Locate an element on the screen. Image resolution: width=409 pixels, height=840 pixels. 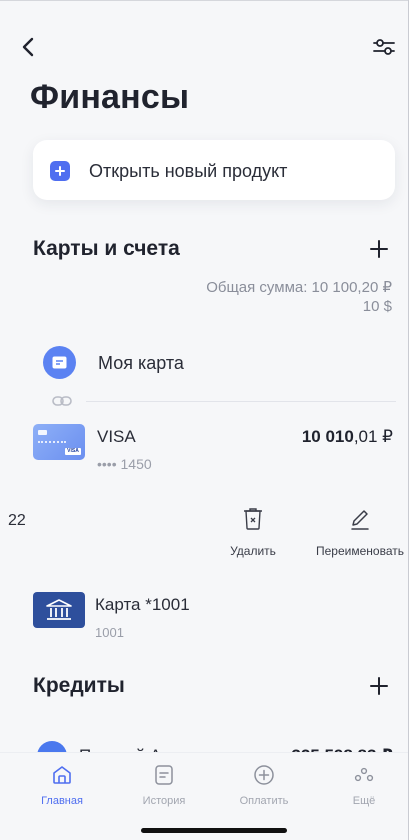
delete-label: Удалить is located at coordinates (253, 551).